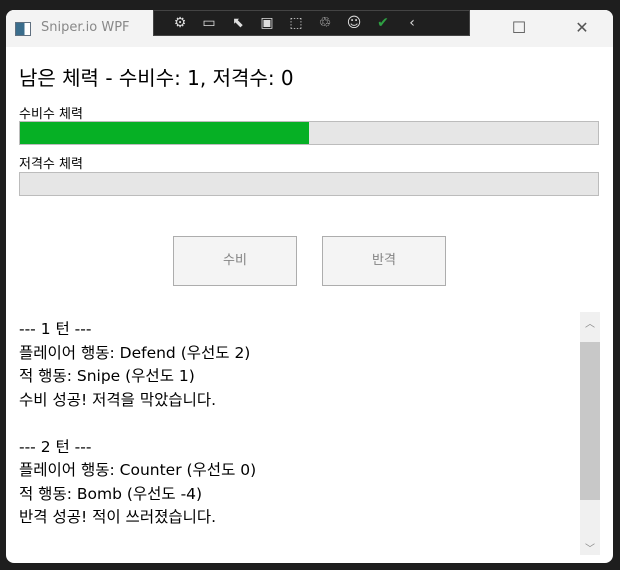 The height and width of the screenshot is (570, 620). Describe the element at coordinates (55, 329) in the screenshot. I see `log-line: --- 1 턴 ---` at that location.